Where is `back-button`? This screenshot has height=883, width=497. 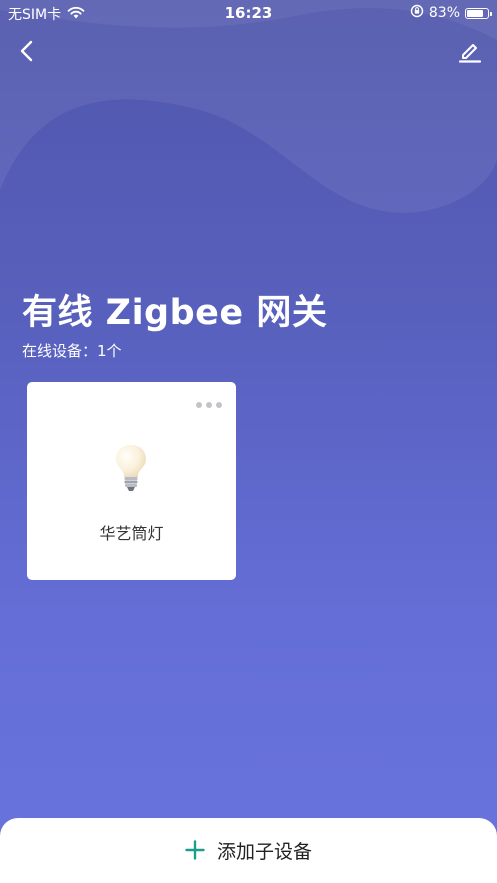
back-button is located at coordinates (27, 51).